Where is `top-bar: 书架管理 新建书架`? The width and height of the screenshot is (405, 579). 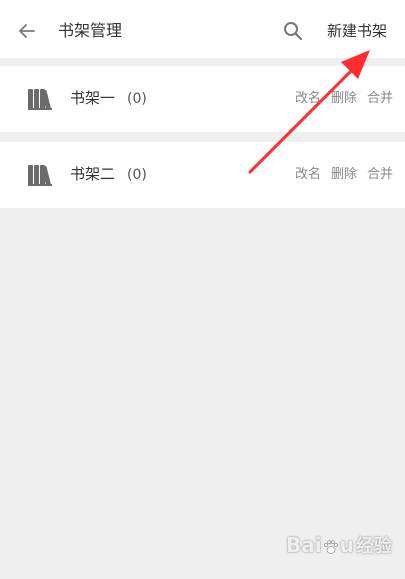 top-bar: 书架管理 新建书架 is located at coordinates (202, 29).